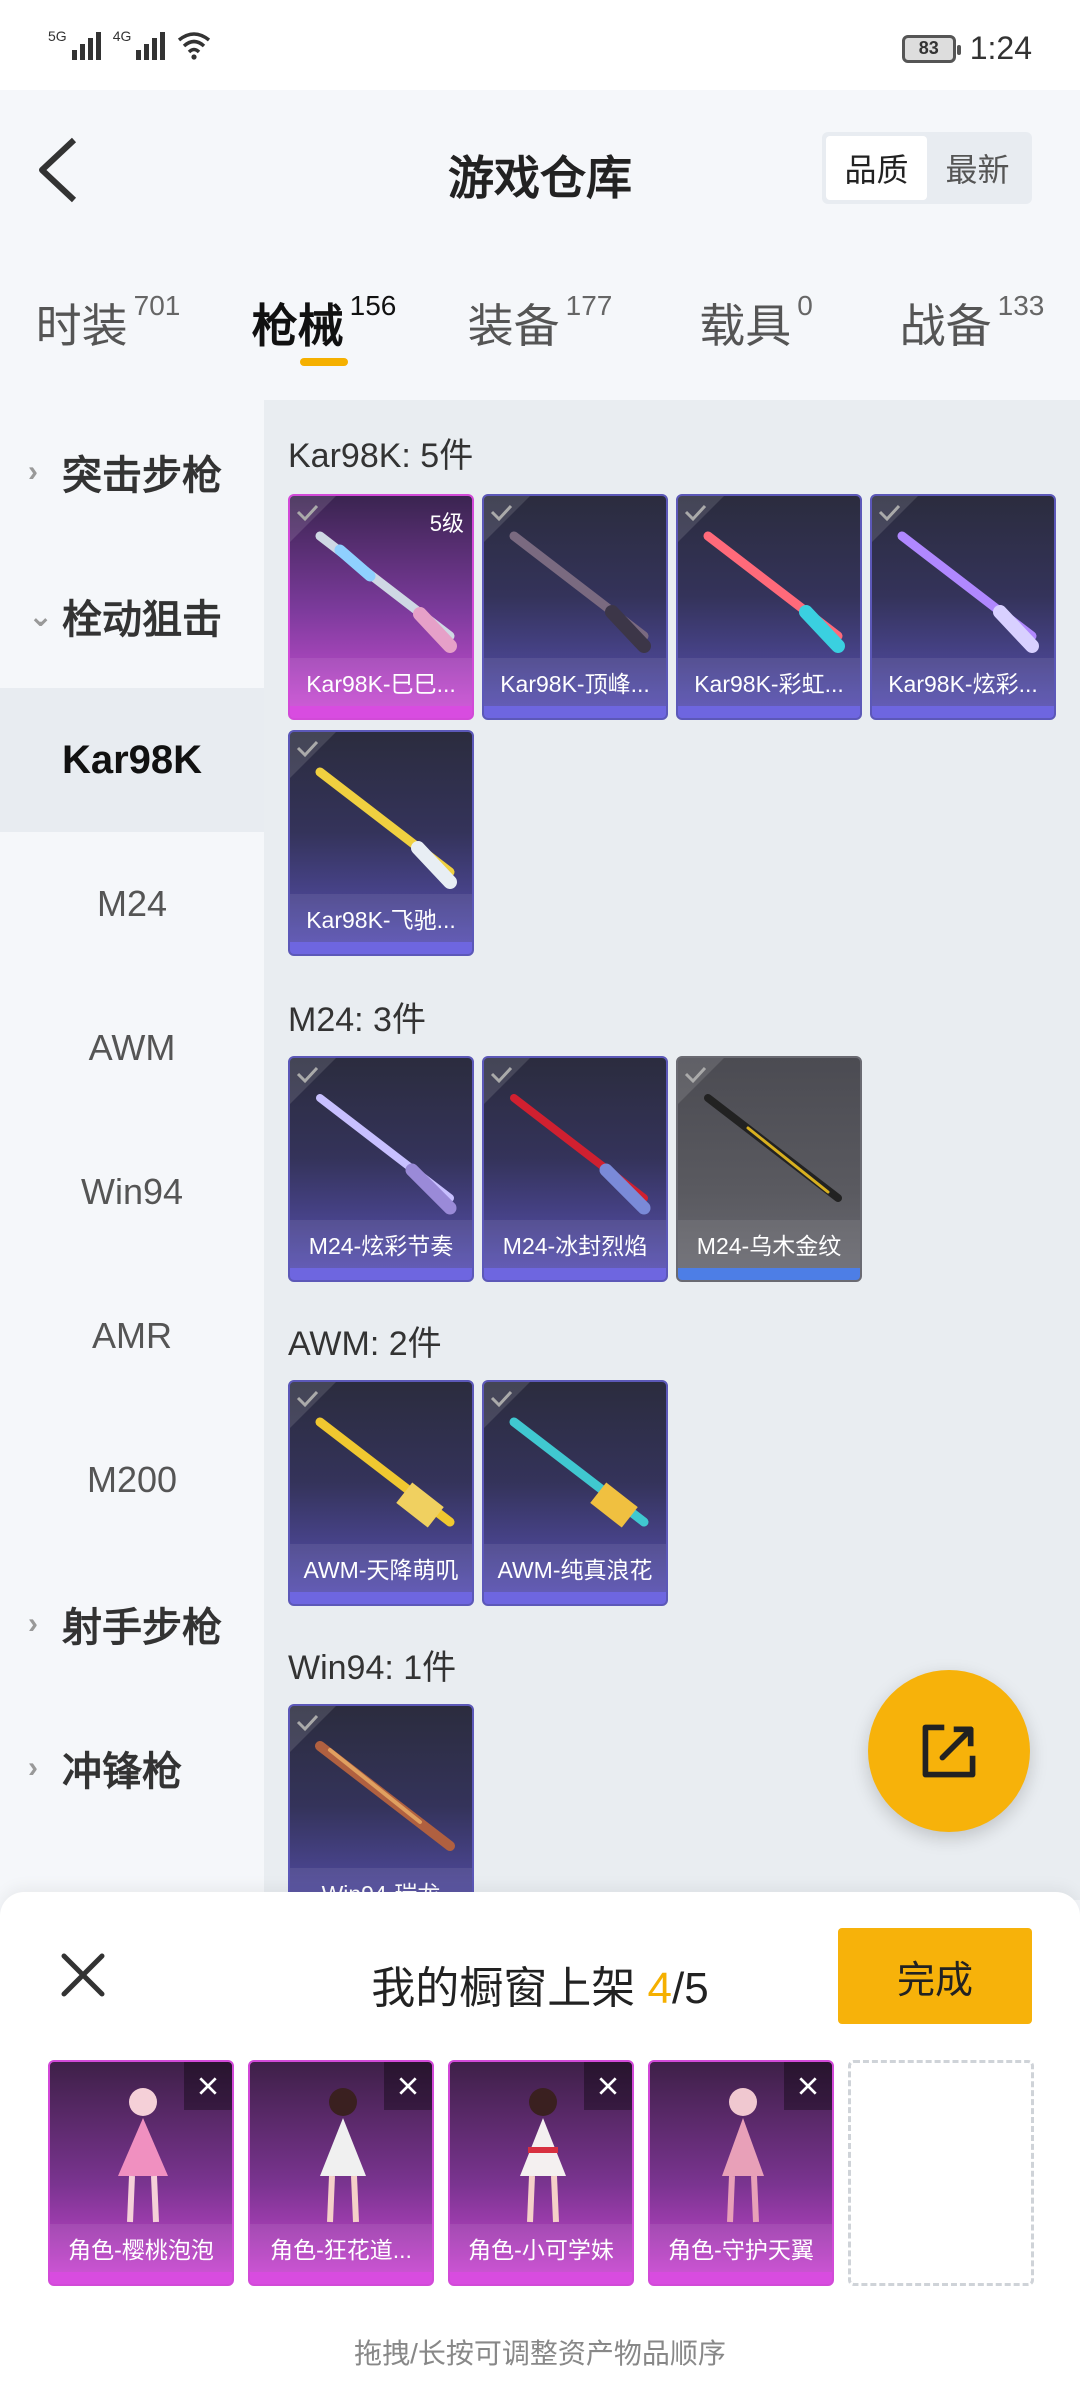 The height and width of the screenshot is (2400, 1080). I want to click on sidebar-item-m200: M200, so click(132, 1480).